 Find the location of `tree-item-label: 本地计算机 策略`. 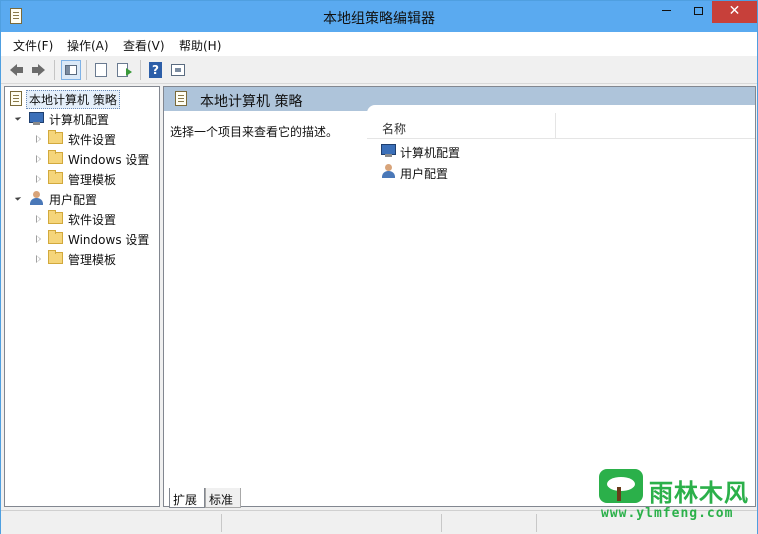

tree-item-label: 本地计算机 策略 is located at coordinates (73, 99).